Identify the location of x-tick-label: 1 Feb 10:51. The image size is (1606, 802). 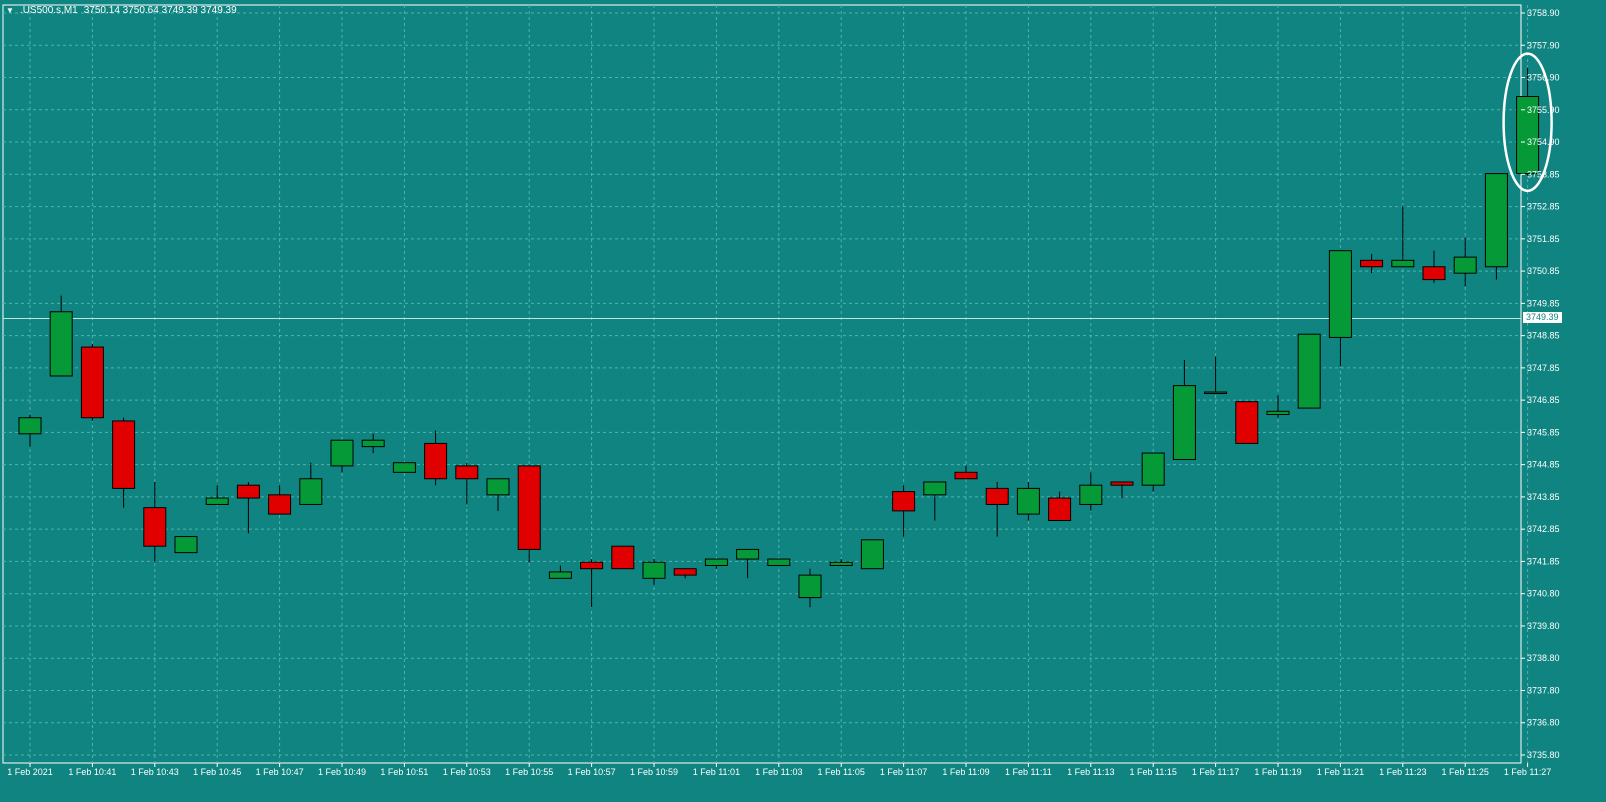
(404, 772).